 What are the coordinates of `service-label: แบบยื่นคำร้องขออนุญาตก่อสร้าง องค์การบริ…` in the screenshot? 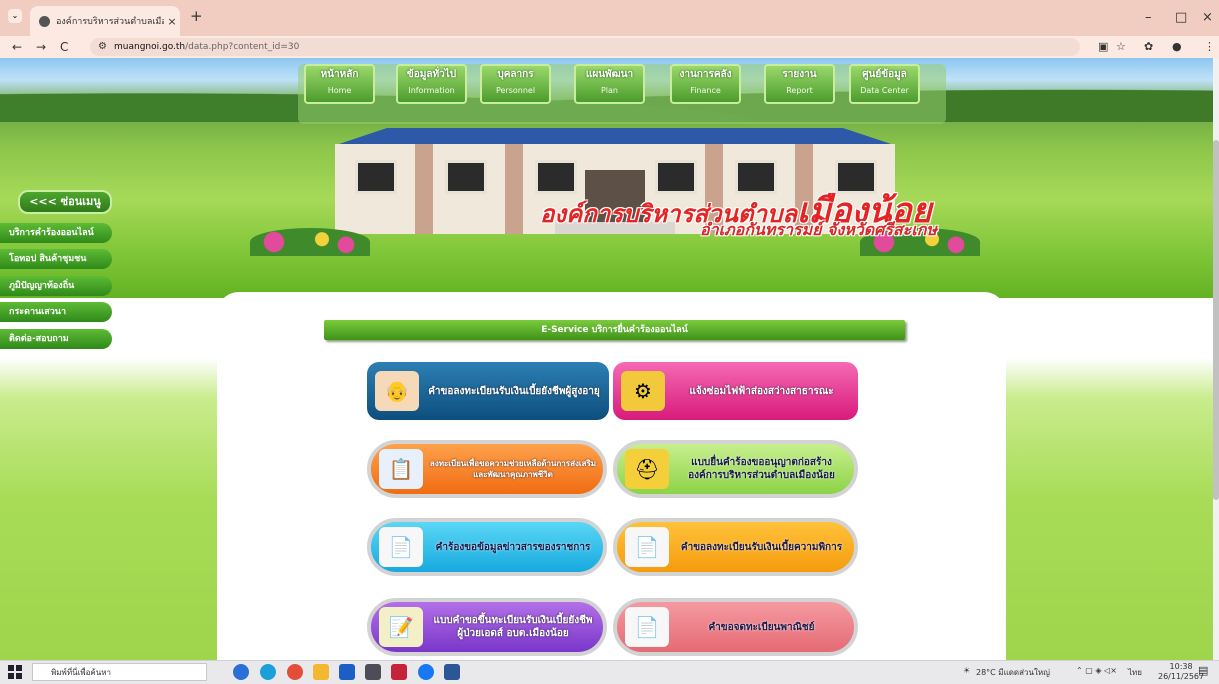 It's located at (761, 469).